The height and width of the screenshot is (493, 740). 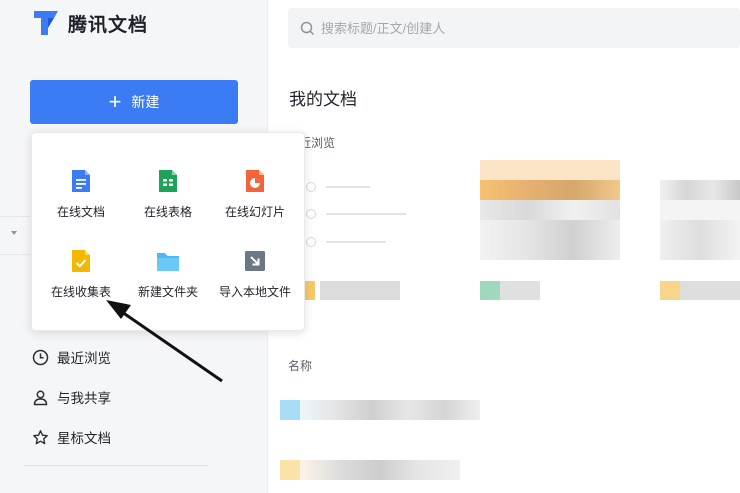 I want to click on new-menu-dropdown: 在线文档 在线表格 在线幻灯片 在线收集表 新建文件夹 导入本地文件, so click(x=168, y=231).